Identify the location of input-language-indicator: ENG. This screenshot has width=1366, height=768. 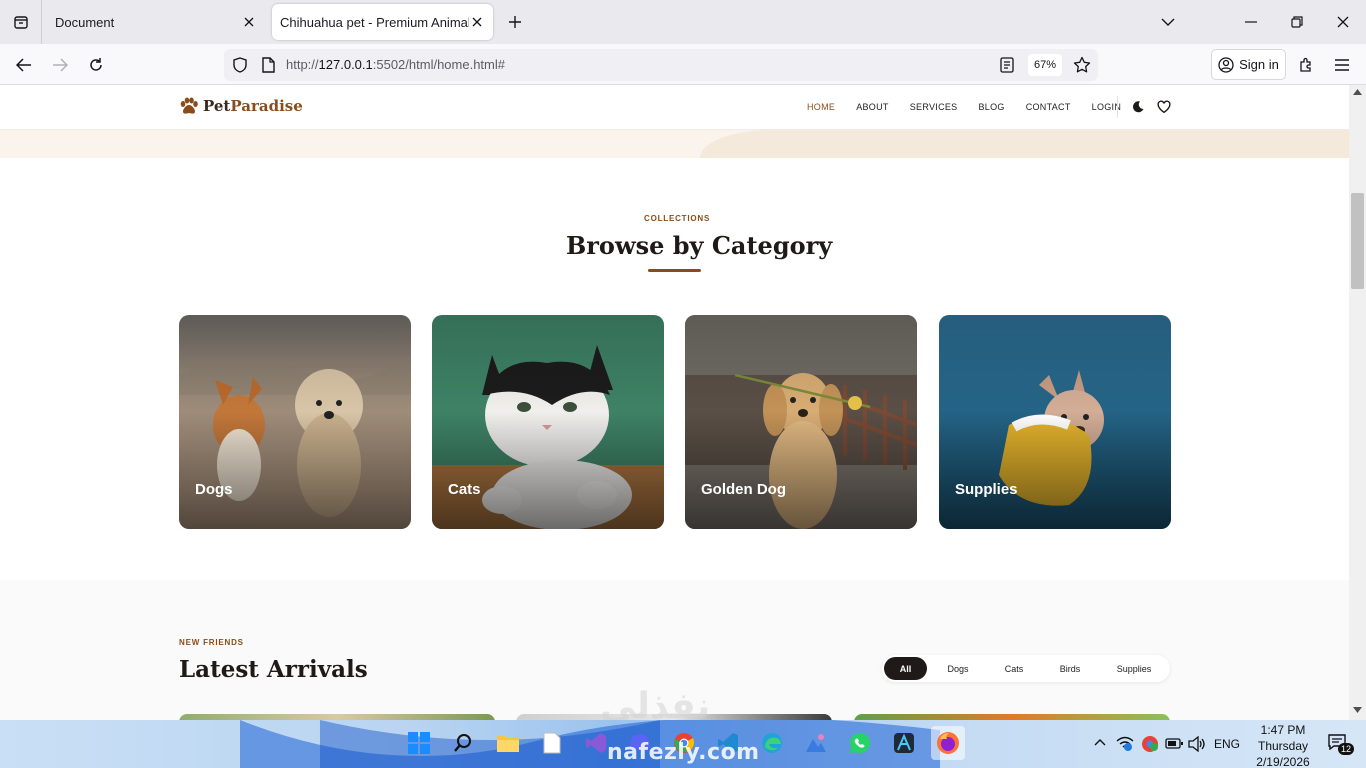
(1227, 744).